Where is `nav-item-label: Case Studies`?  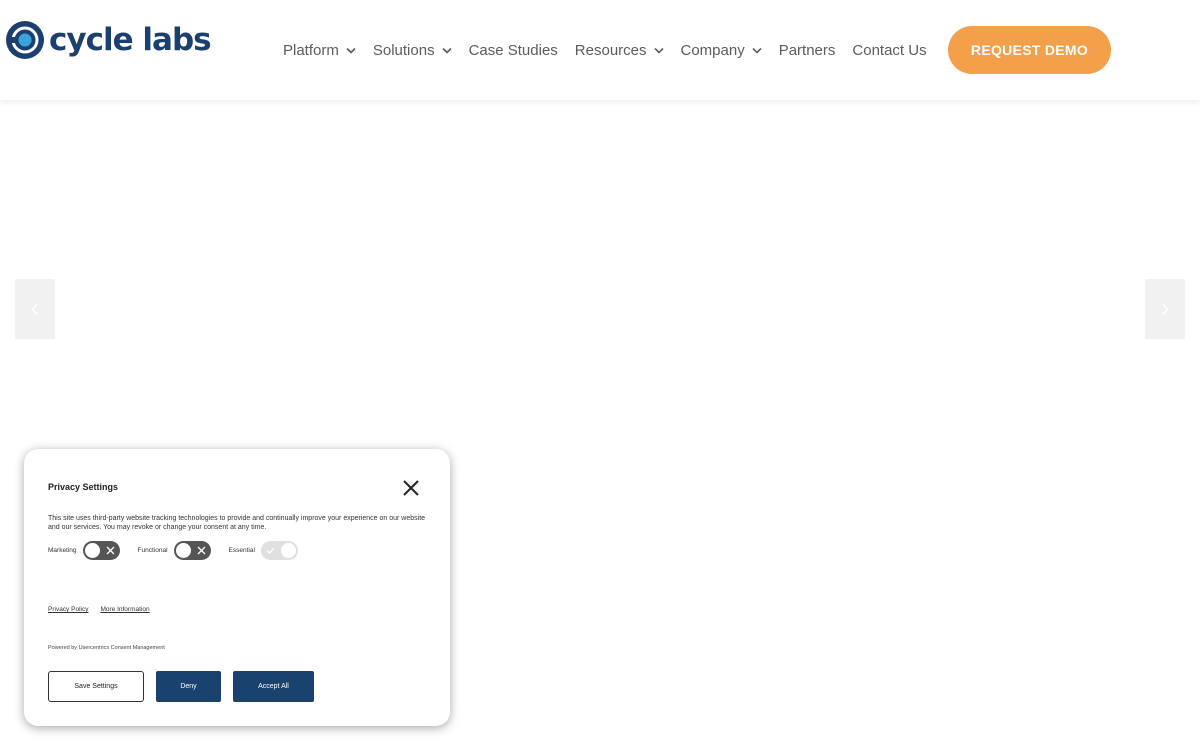
nav-item-label: Case Studies is located at coordinates (513, 50).